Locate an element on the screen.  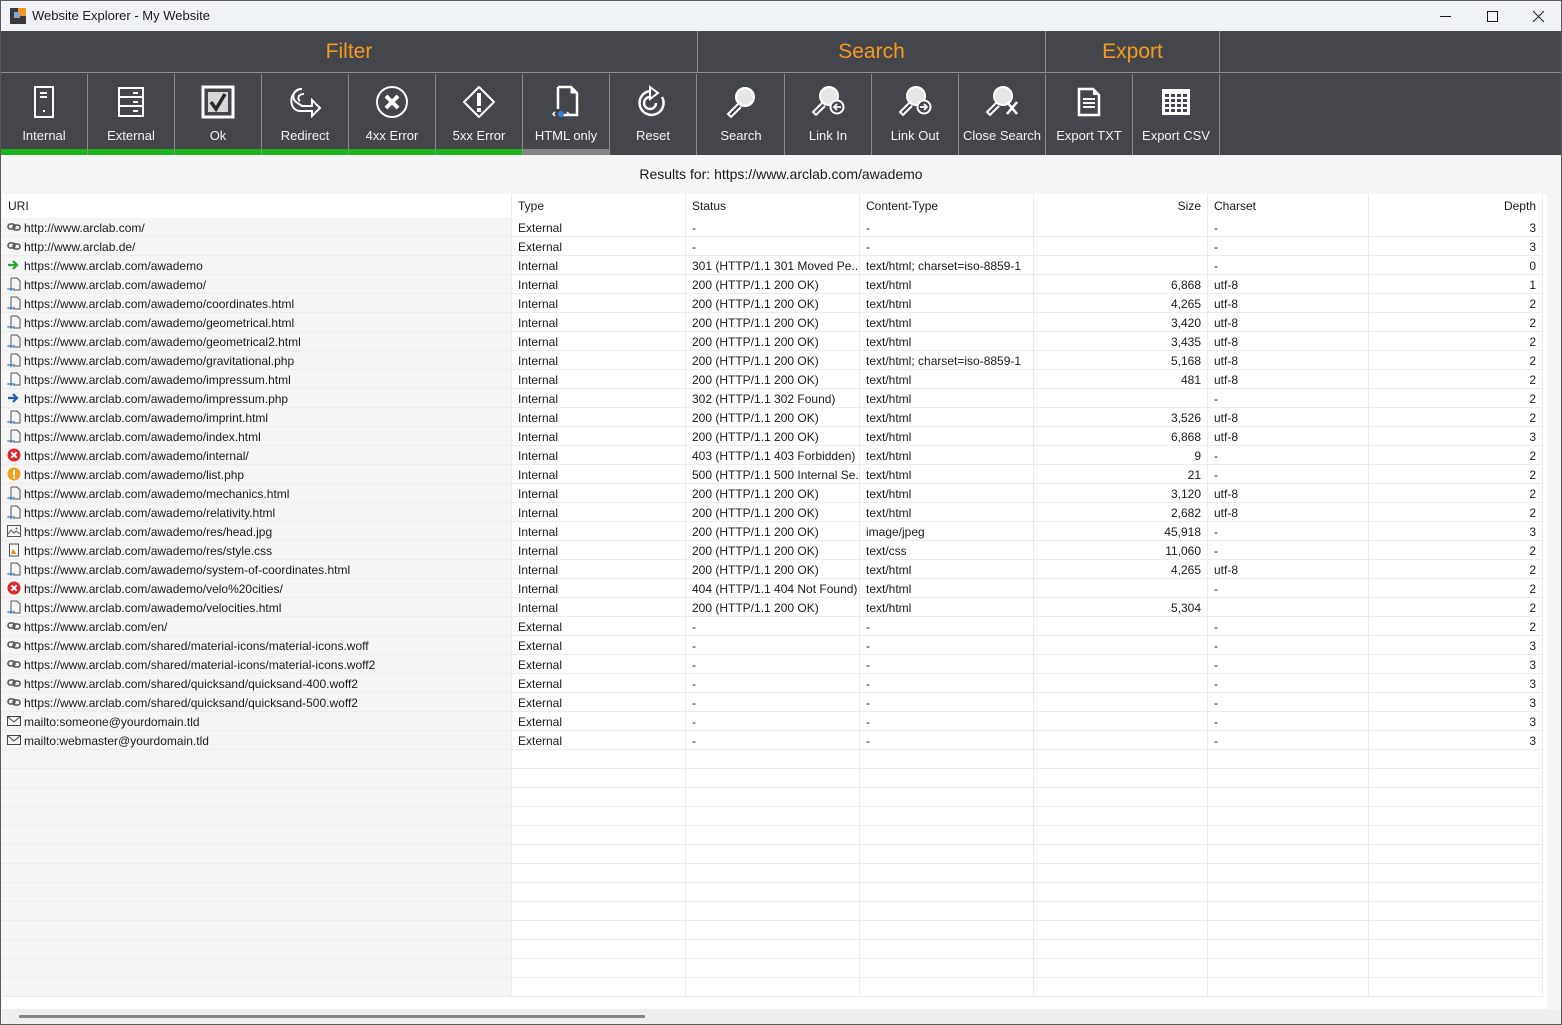
html-file-icon is located at coordinates (14, 569).